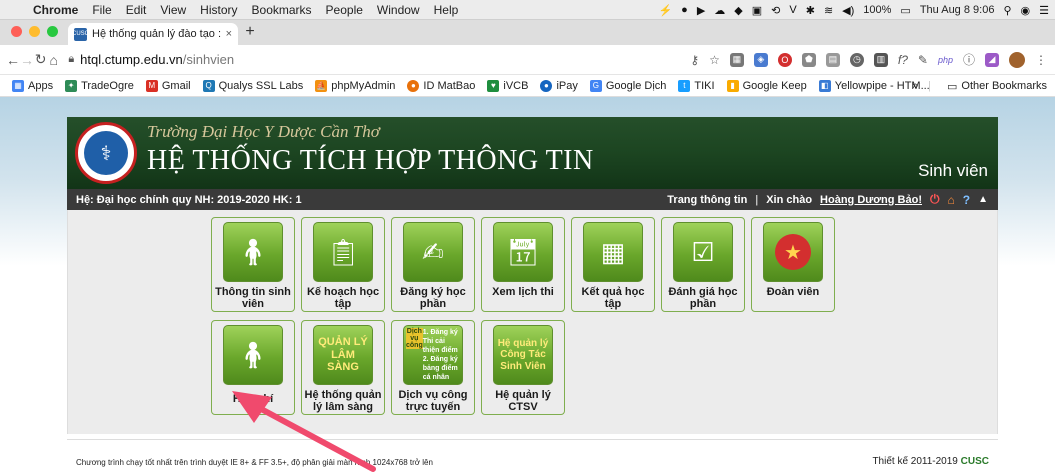 Image resolution: width=1055 pixels, height=473 pixels. Describe the element at coordinates (696, 85) in the screenshot. I see `bookmark-tiki: t TIKI` at that location.